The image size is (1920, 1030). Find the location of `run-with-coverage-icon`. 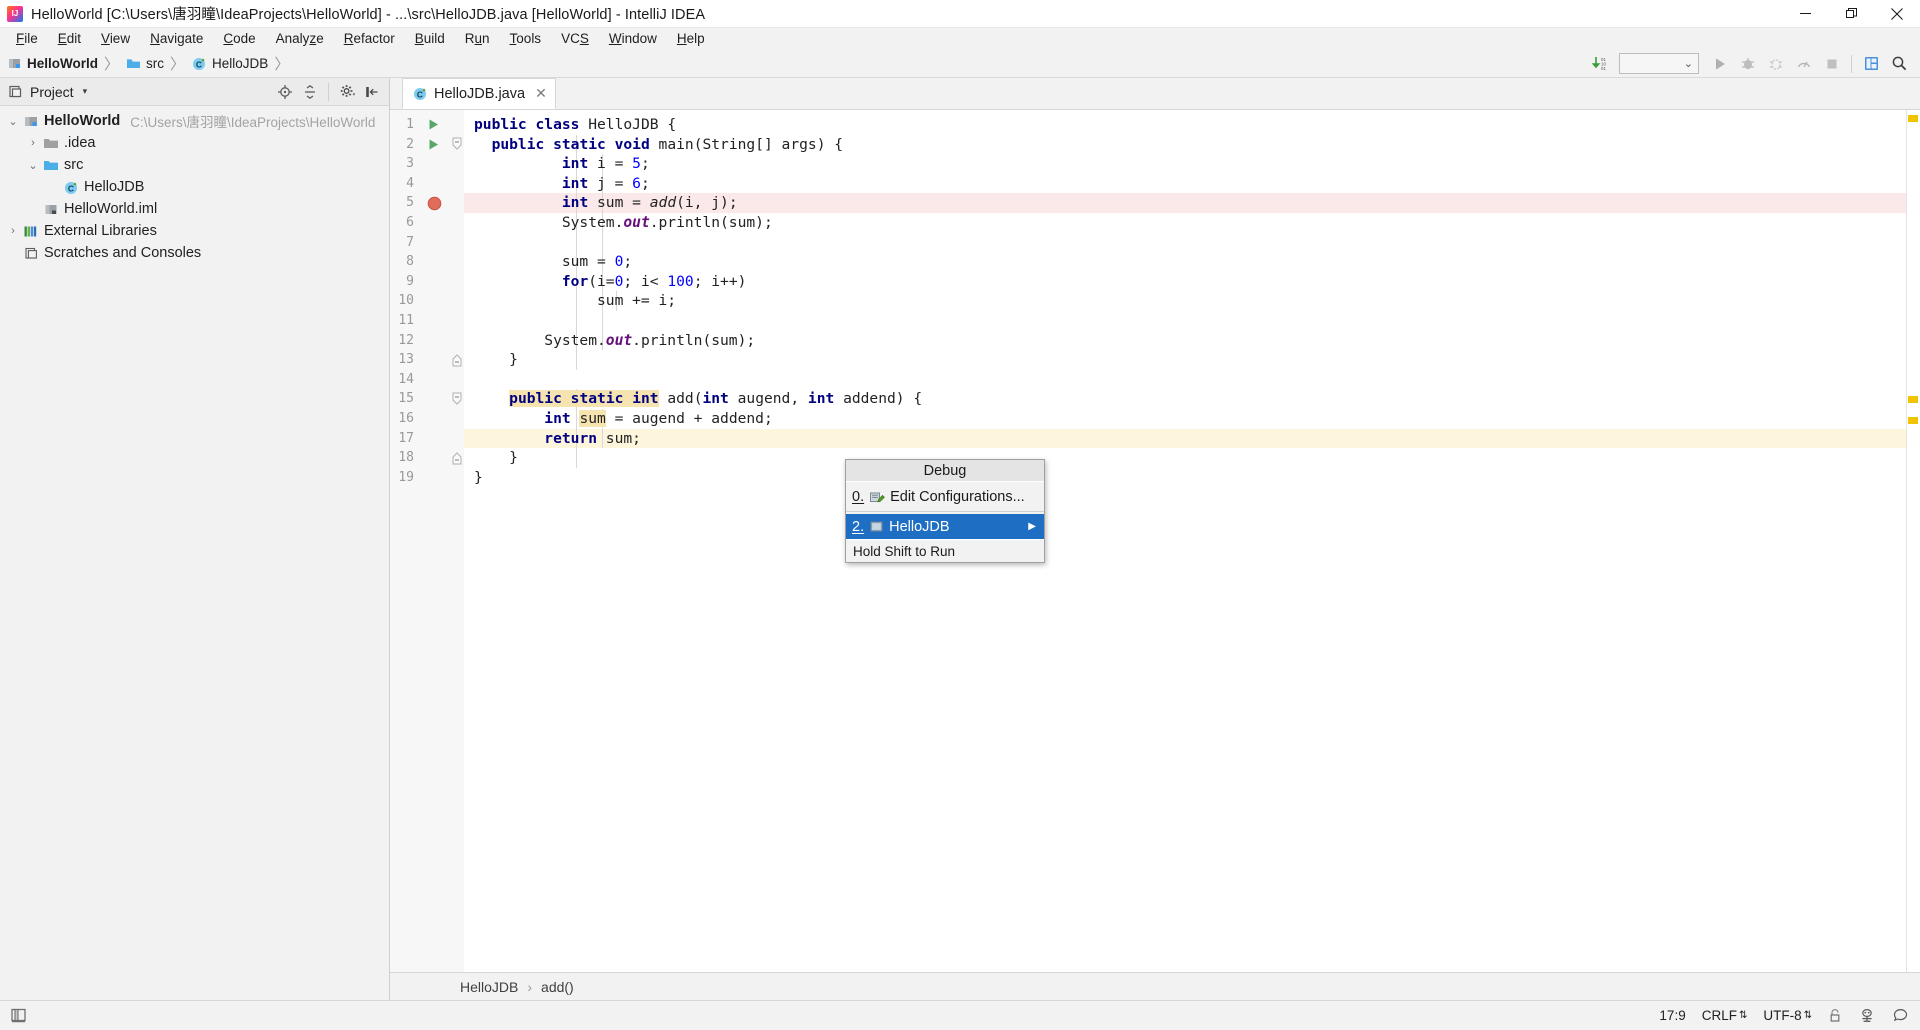

run-with-coverage-icon is located at coordinates (1776, 64).